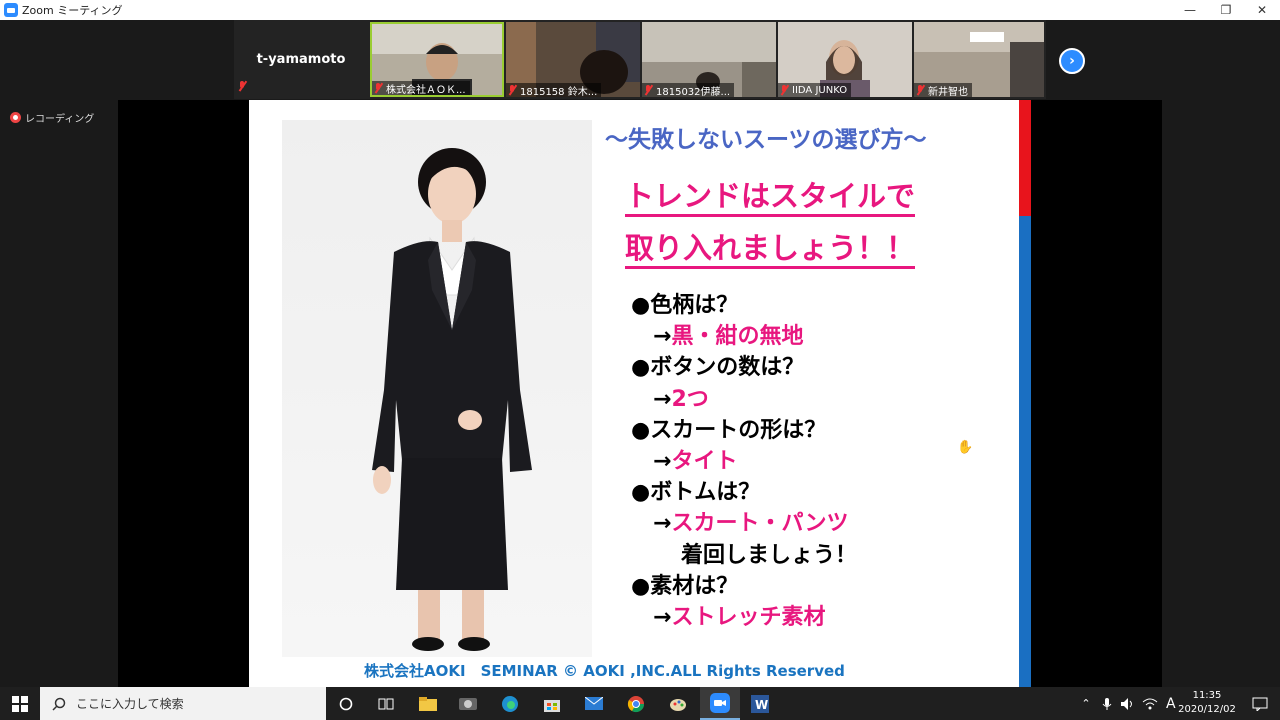 The width and height of the screenshot is (1280, 720). Describe the element at coordinates (965, 447) in the screenshot. I see `hand-cursor-icon: ✋` at that location.